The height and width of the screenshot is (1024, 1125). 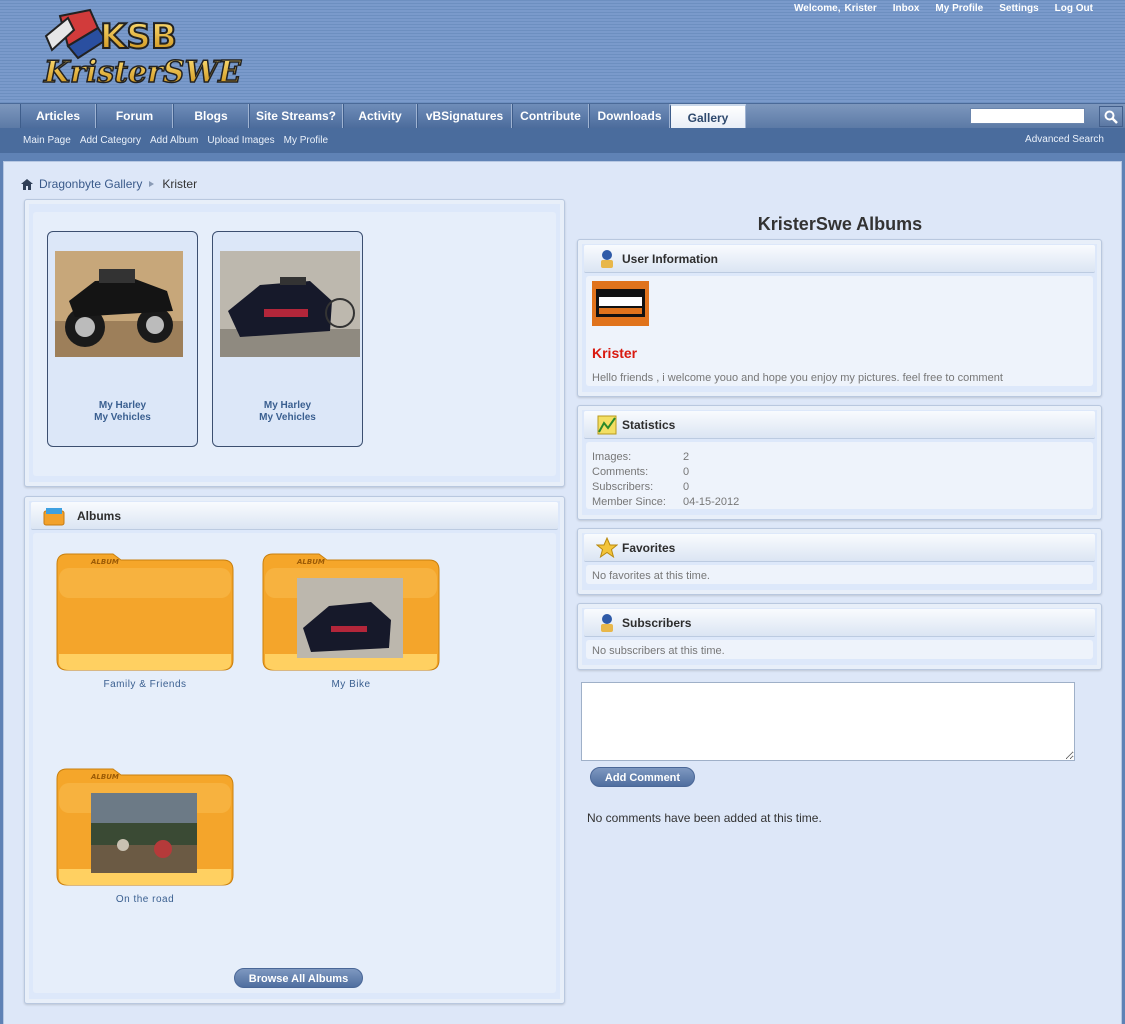 What do you see at coordinates (670, 259) in the screenshot?
I see `user-information-title: User Information` at bounding box center [670, 259].